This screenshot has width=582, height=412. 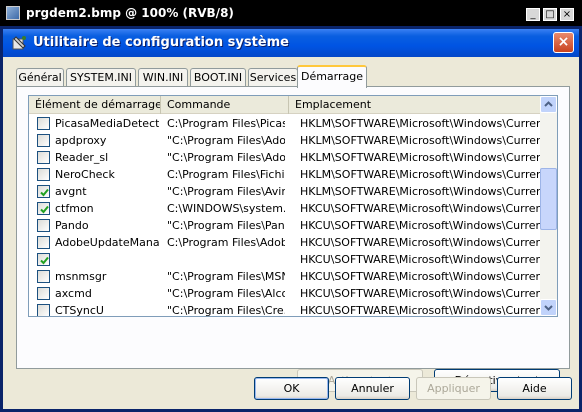 I want to click on tab-startup: Démarrage, so click(x=332, y=76).